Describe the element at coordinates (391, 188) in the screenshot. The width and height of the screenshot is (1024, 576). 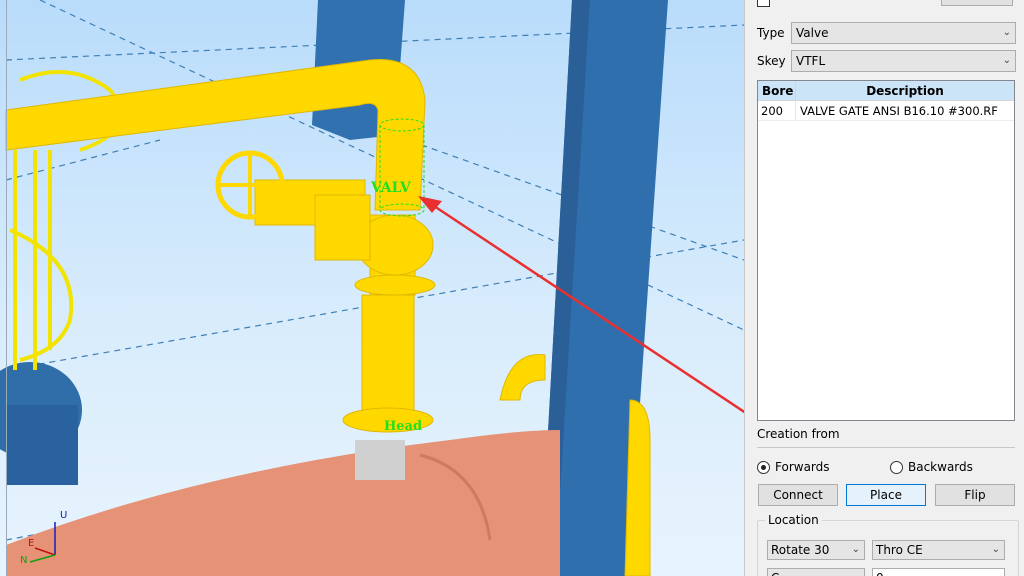
I see `valve-label: VALV` at that location.